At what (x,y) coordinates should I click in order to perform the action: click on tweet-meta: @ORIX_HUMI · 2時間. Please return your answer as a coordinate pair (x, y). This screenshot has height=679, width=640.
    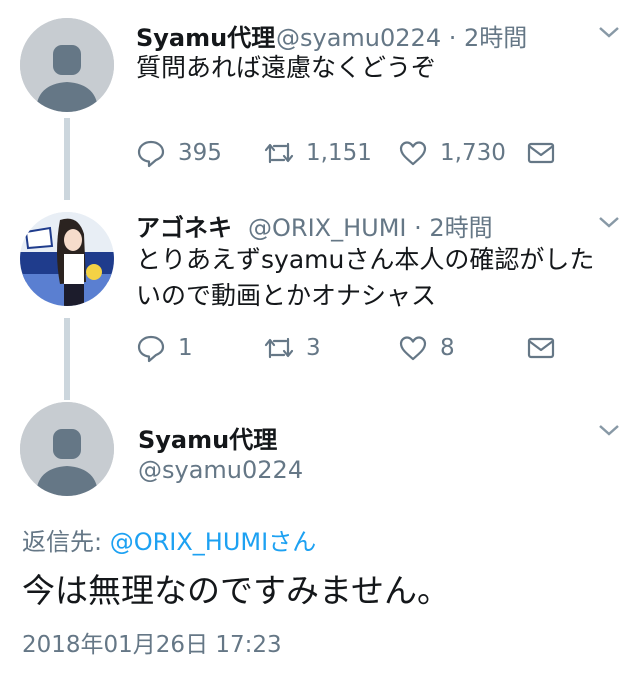
    Looking at the image, I should click on (370, 225).